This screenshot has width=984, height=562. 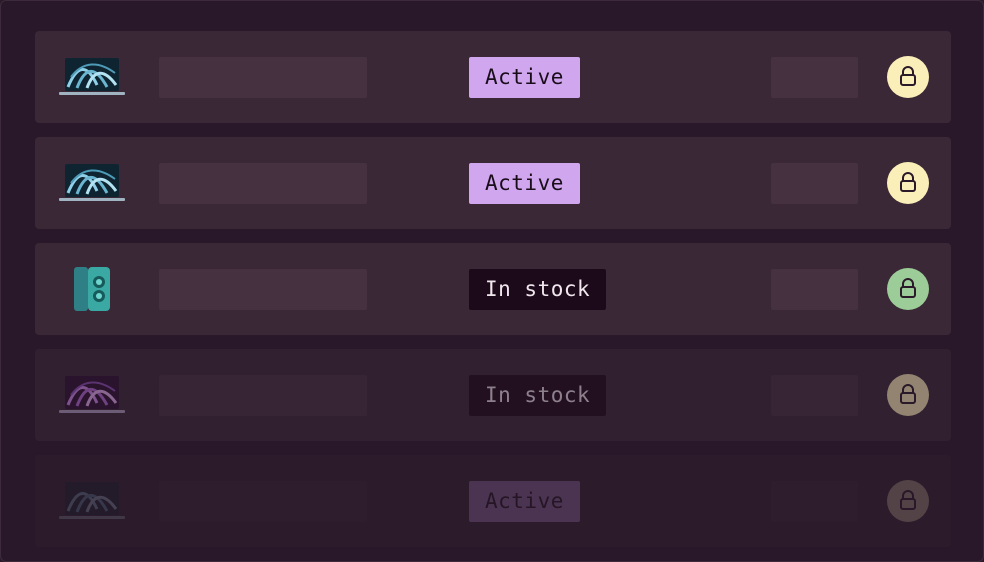 What do you see at coordinates (92, 289) in the screenshot?
I see `phone-thumbnail` at bounding box center [92, 289].